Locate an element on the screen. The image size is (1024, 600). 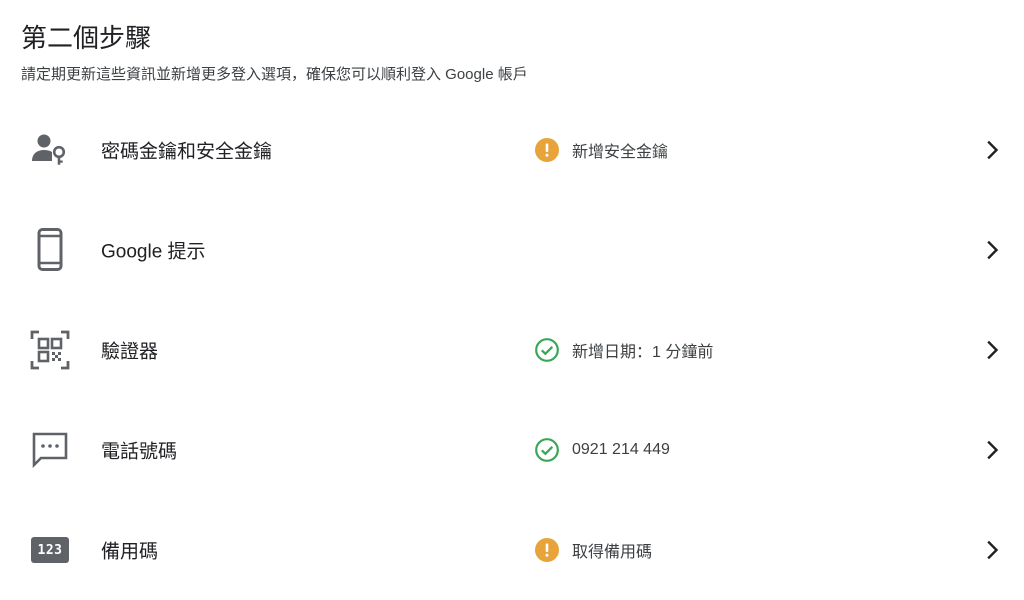
row-label: 電話號碼 is located at coordinates (139, 452).